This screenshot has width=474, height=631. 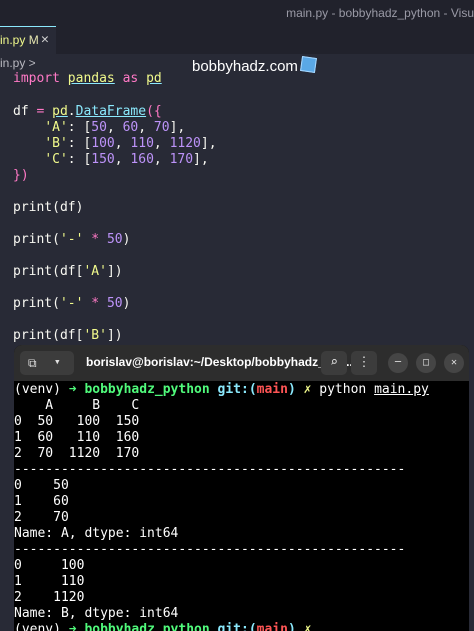 What do you see at coordinates (77, 437) in the screenshot?
I see `output-line: 1 60 110 160` at bounding box center [77, 437].